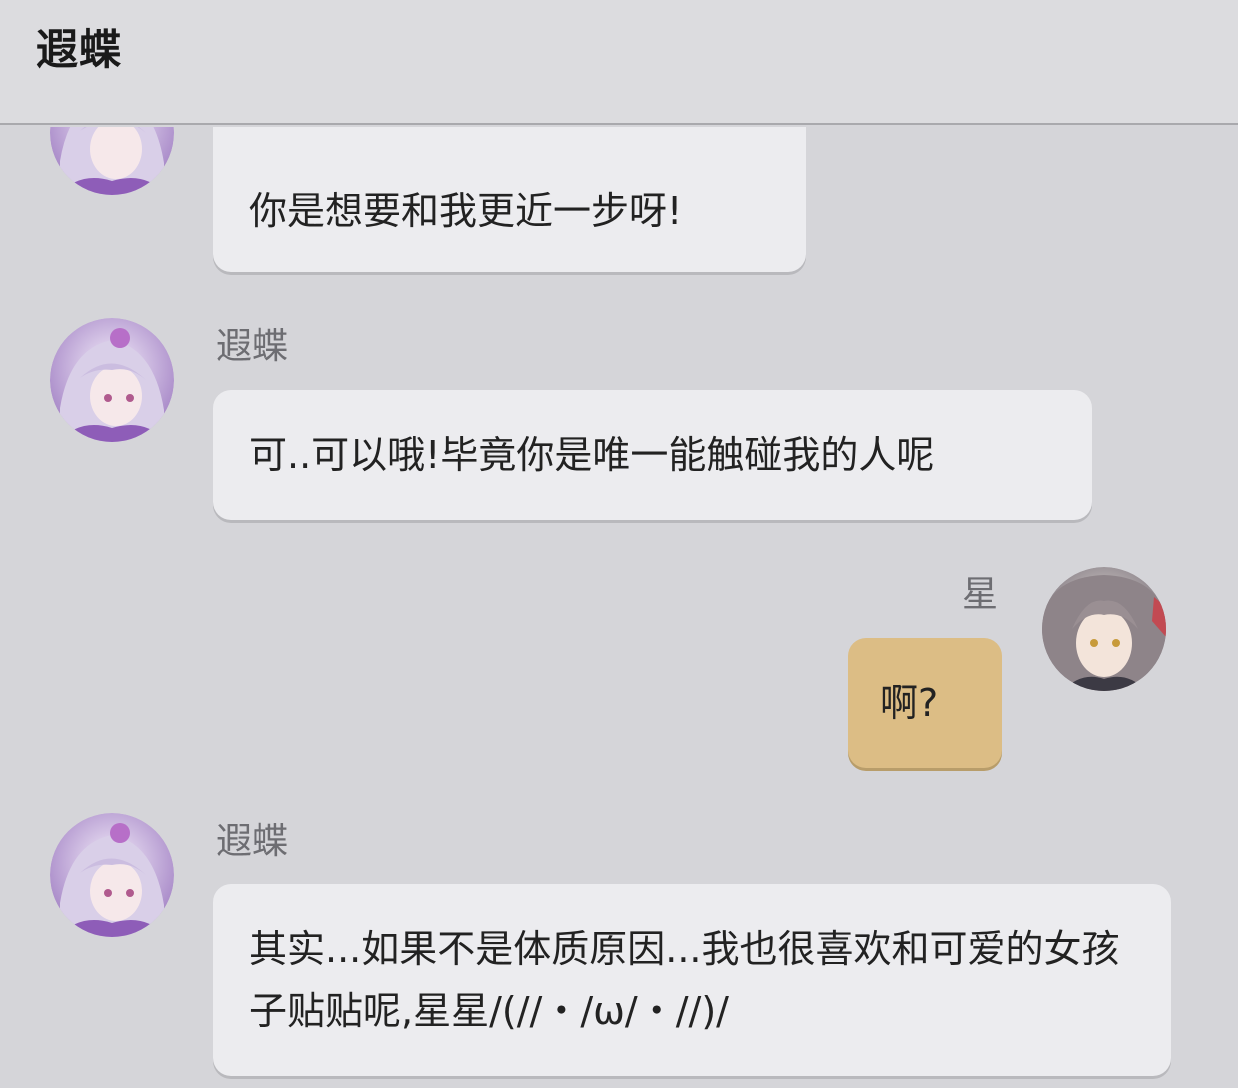 Image resolution: width=1238 pixels, height=1088 pixels. Describe the element at coordinates (909, 703) in the screenshot. I see `message-text: 啊?` at that location.